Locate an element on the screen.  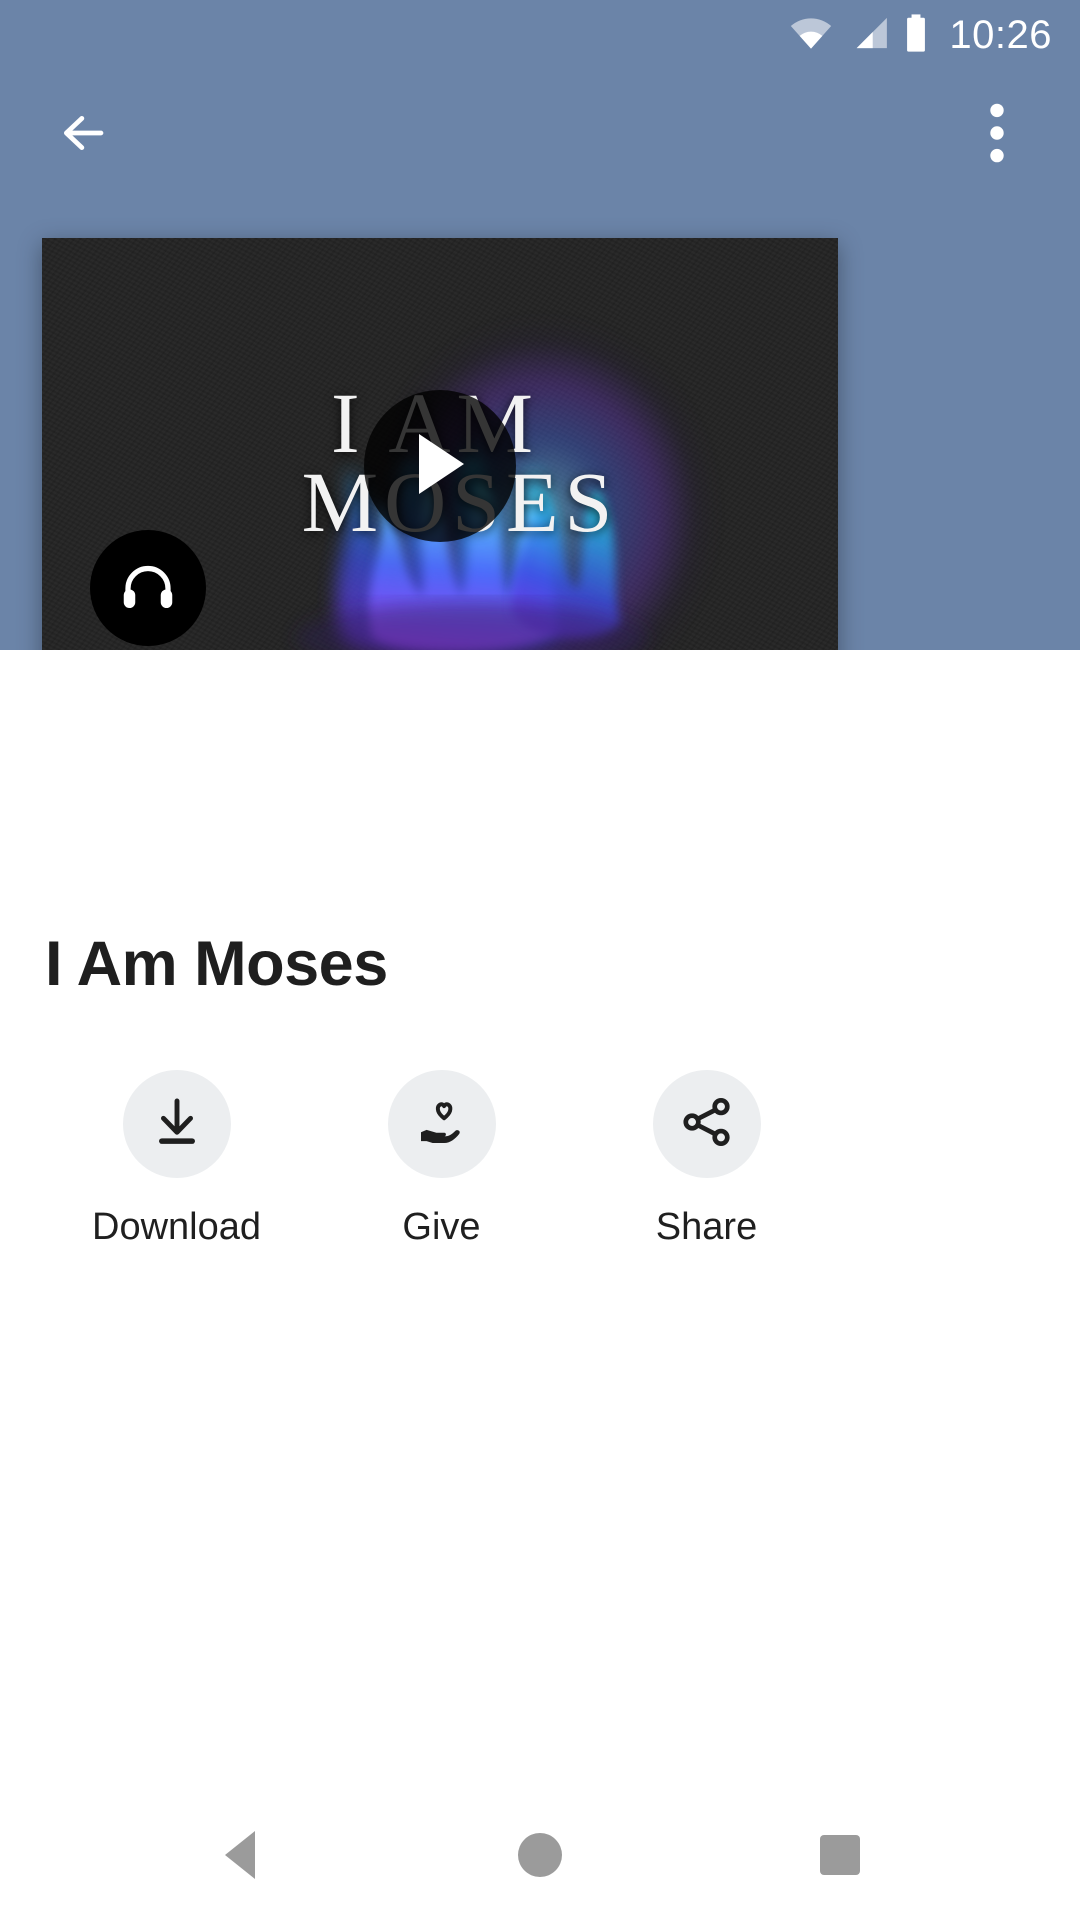
download-button is located at coordinates (176, 1124).